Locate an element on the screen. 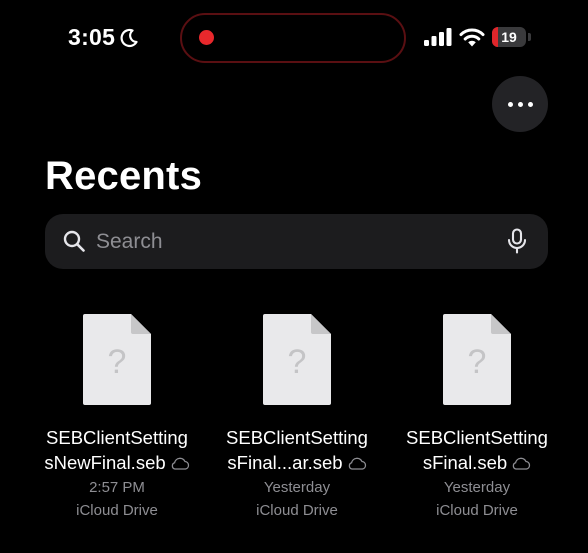 The height and width of the screenshot is (553, 588). file-date: 2:57 PM is located at coordinates (117, 487).